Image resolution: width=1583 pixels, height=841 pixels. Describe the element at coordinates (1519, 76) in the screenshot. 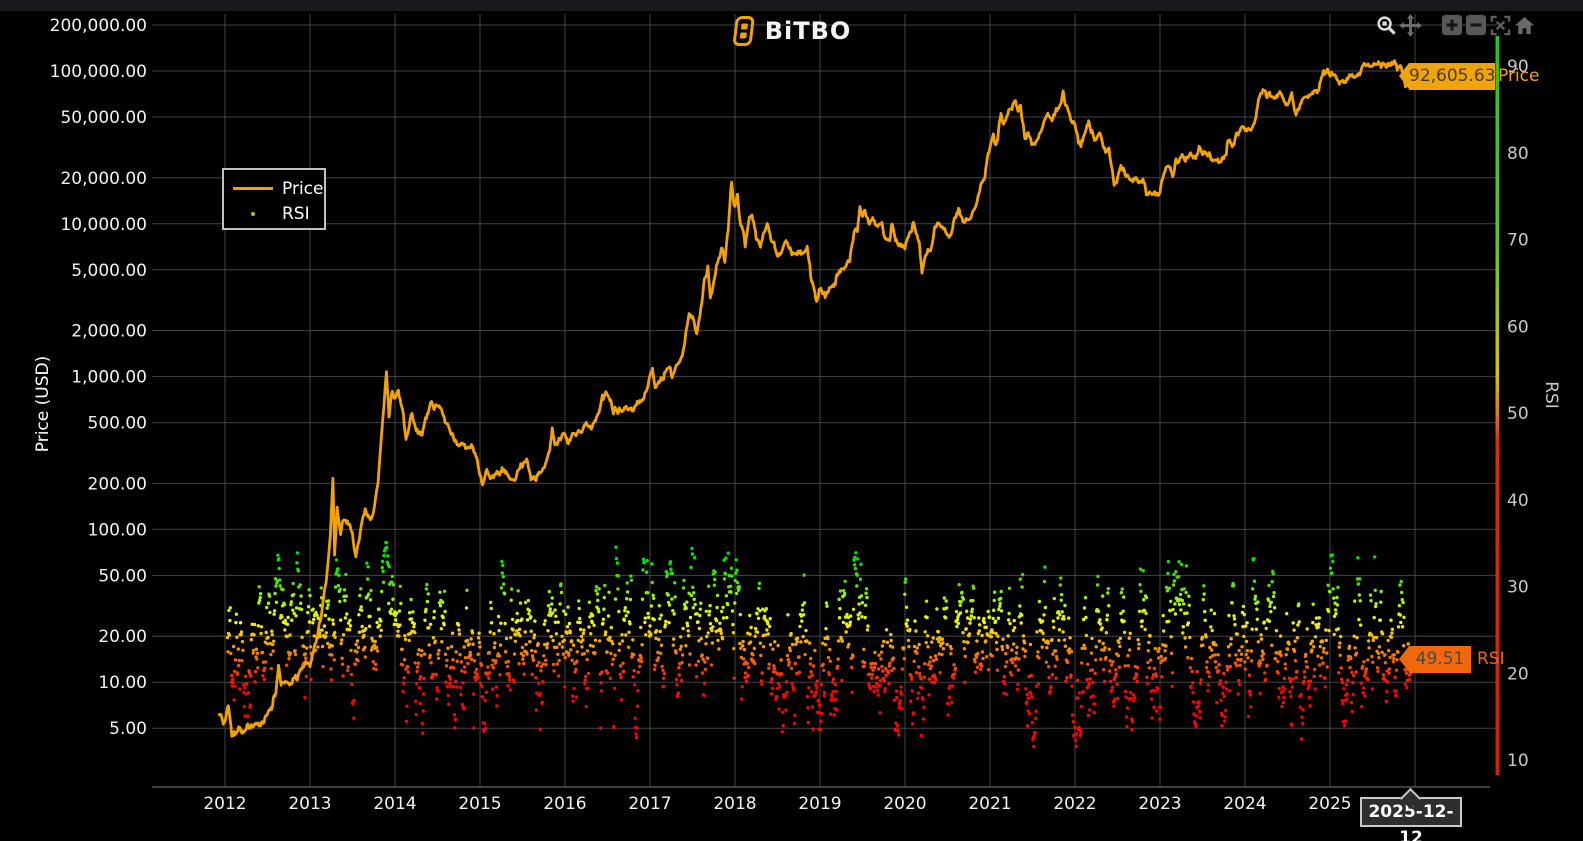

I see `price-flag-label: Price` at that location.